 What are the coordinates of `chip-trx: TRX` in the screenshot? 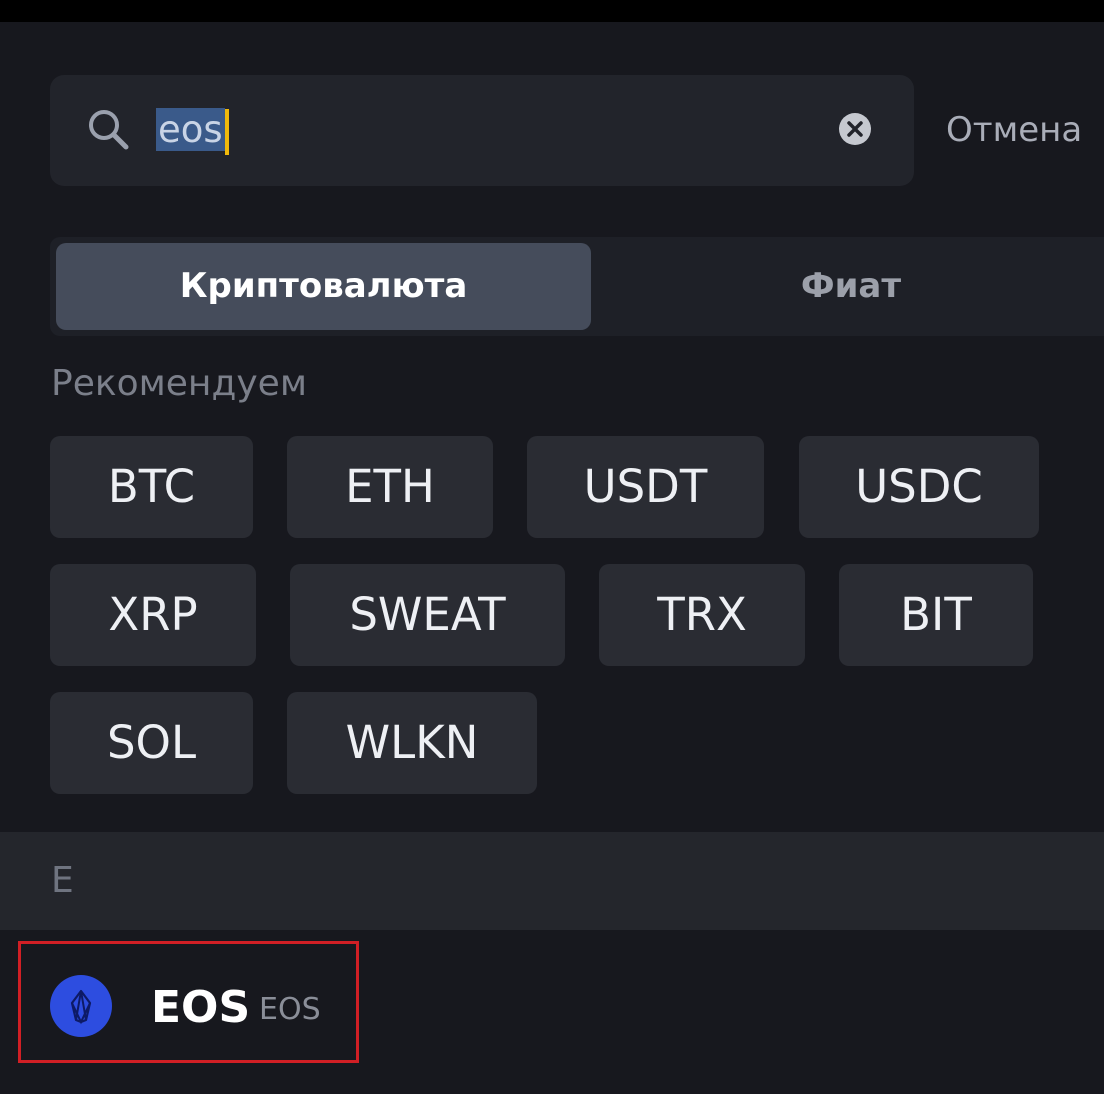 It's located at (702, 615).